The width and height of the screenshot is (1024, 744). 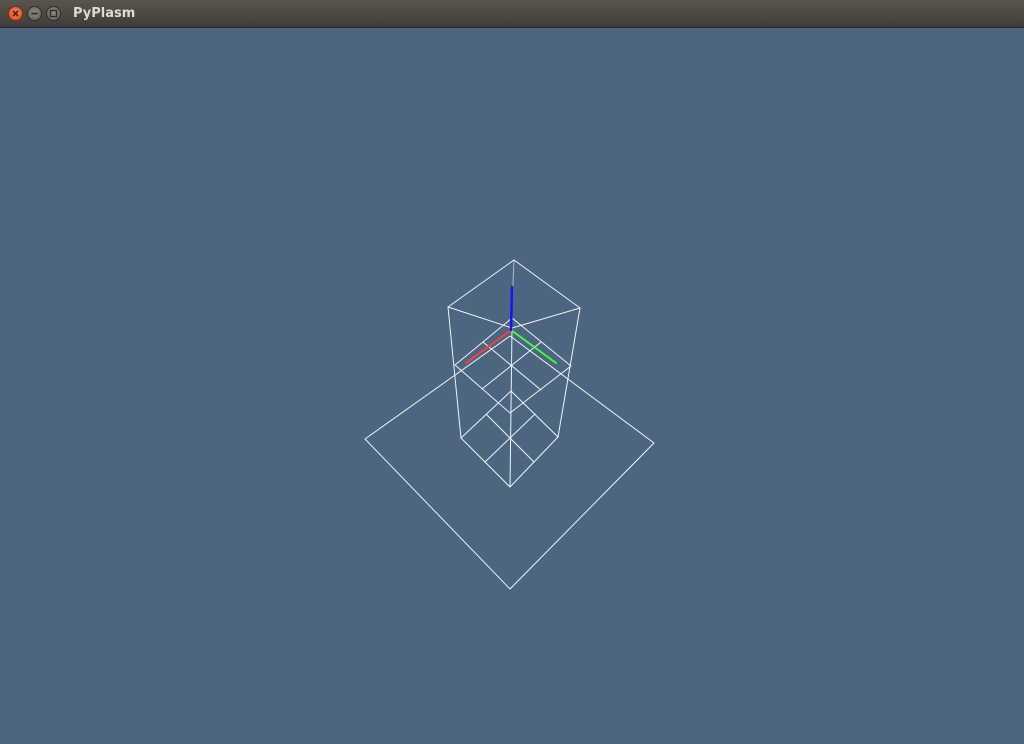 I want to click on maximize-button, so click(x=53, y=13).